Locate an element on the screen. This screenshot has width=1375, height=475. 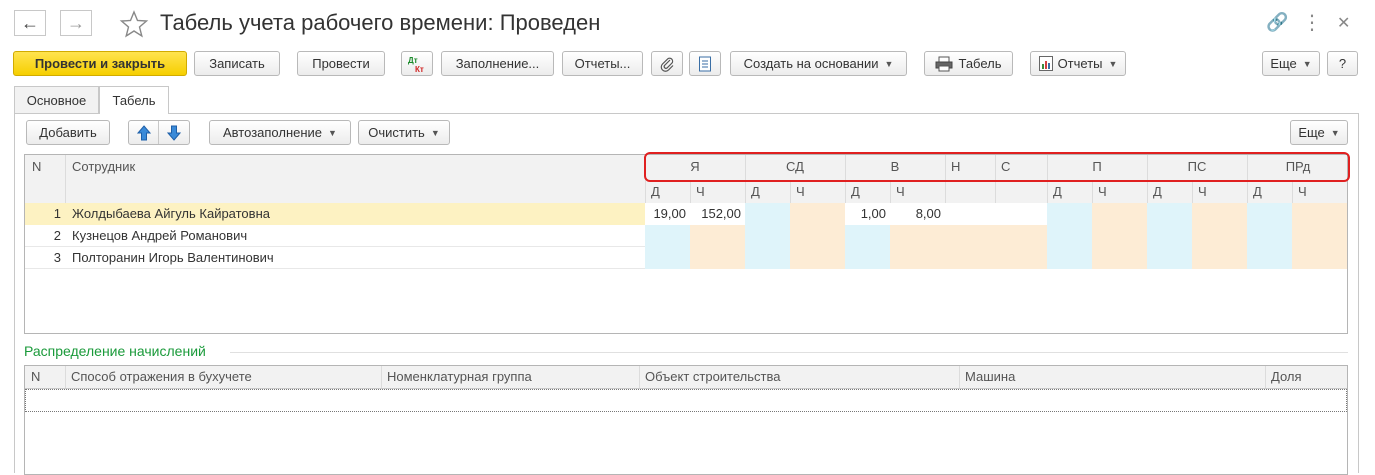
distribution-empty-row is located at coordinates (686, 400).